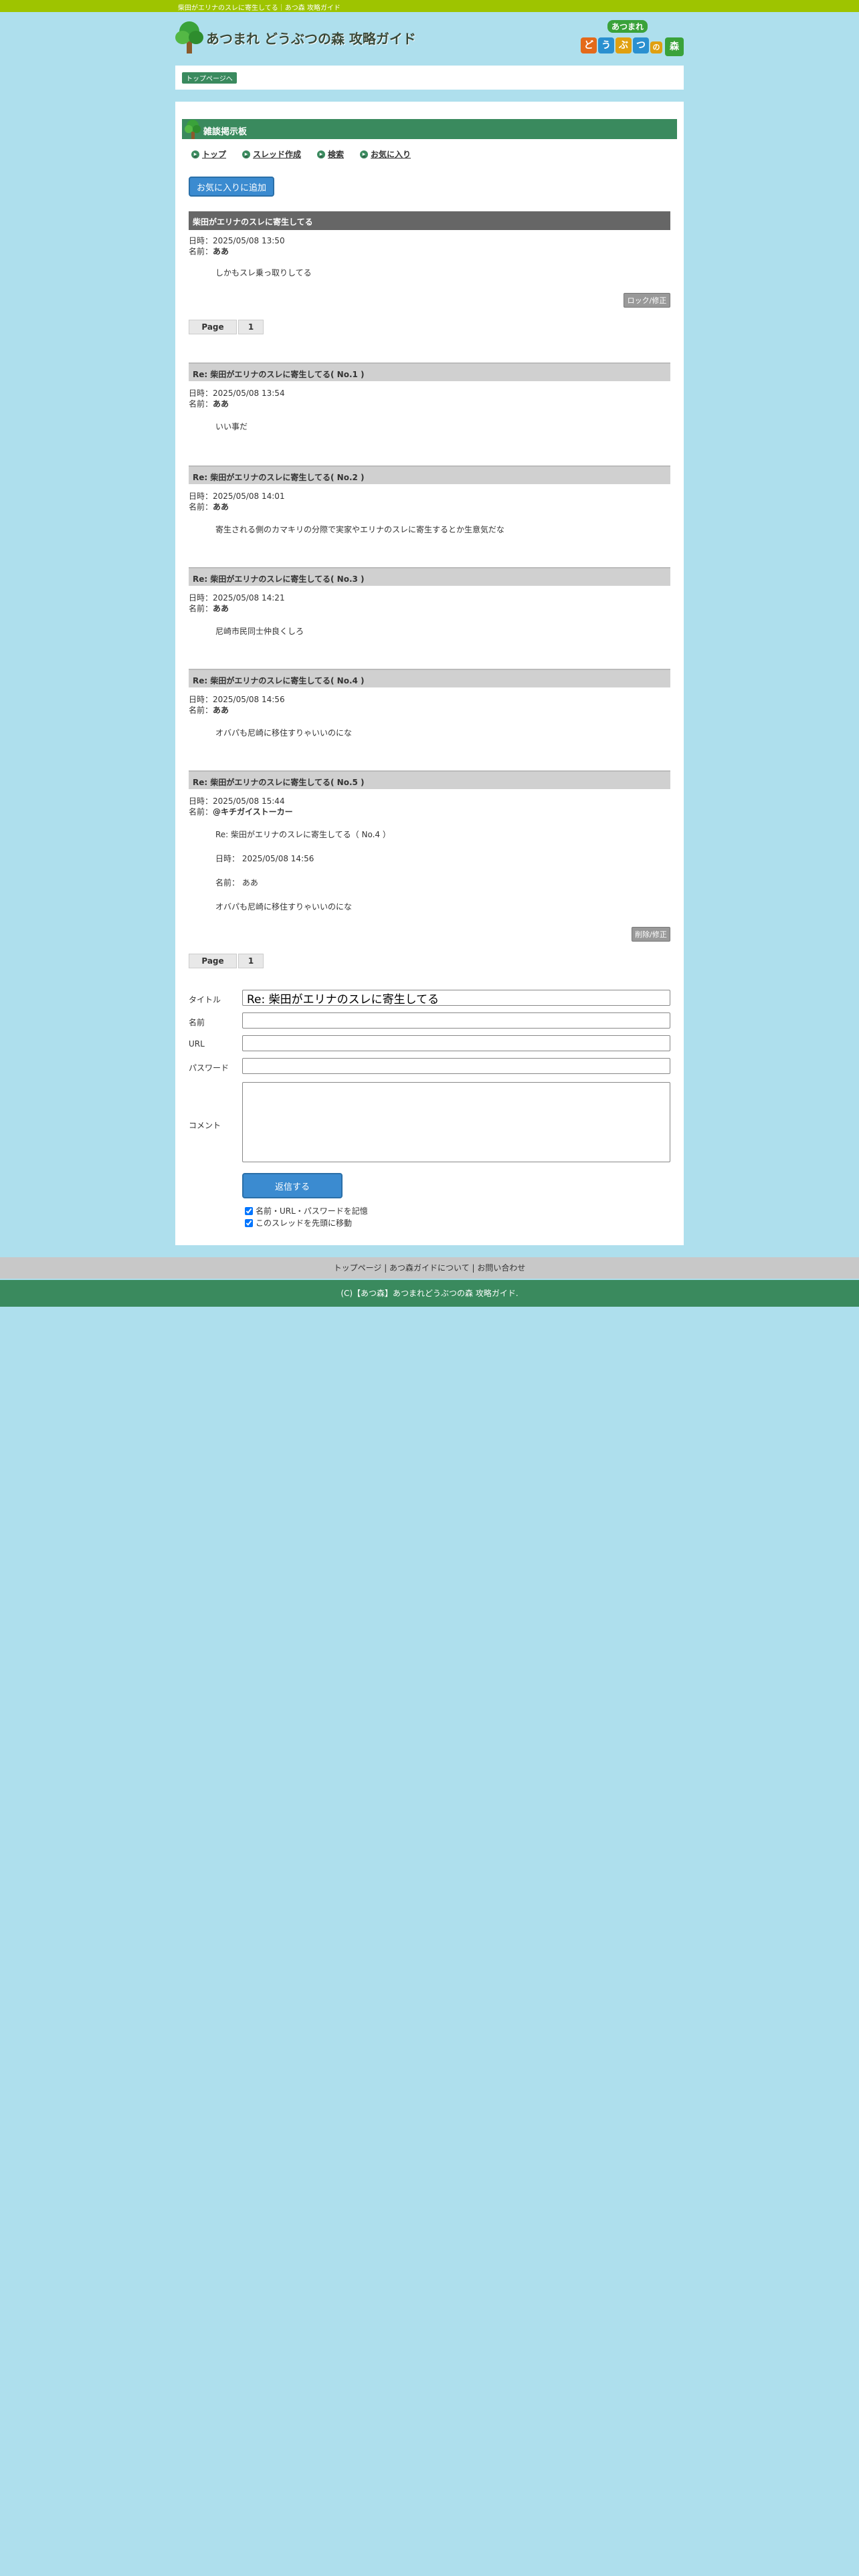 The height and width of the screenshot is (2576, 859). Describe the element at coordinates (249, 1223) in the screenshot. I see `move-top-checkbox` at that location.